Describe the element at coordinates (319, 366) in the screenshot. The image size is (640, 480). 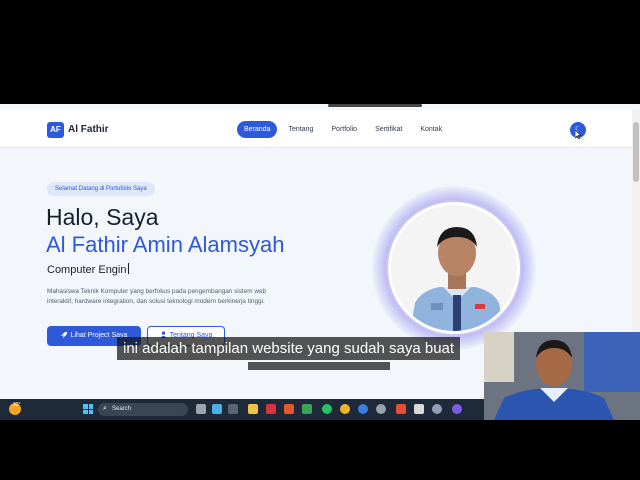
I see `video-subtitle-second-line` at that location.